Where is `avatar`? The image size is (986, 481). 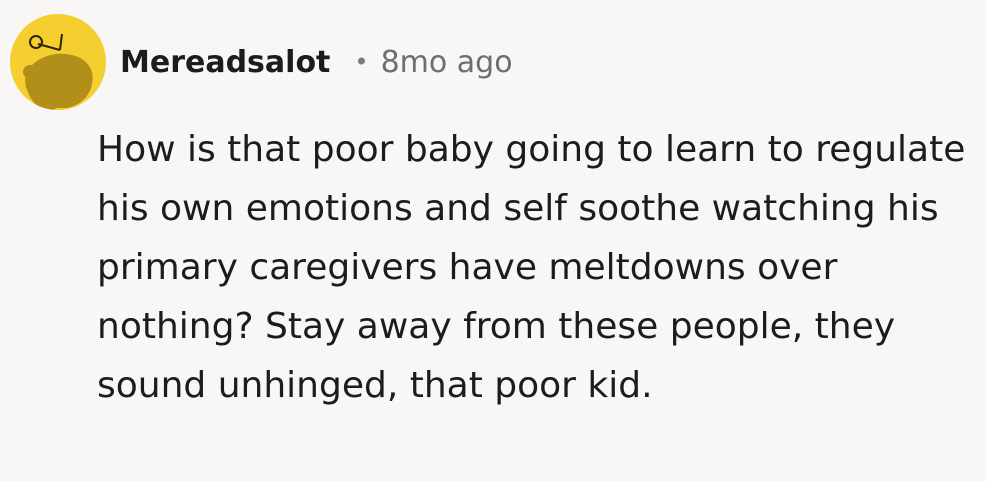 avatar is located at coordinates (58, 62).